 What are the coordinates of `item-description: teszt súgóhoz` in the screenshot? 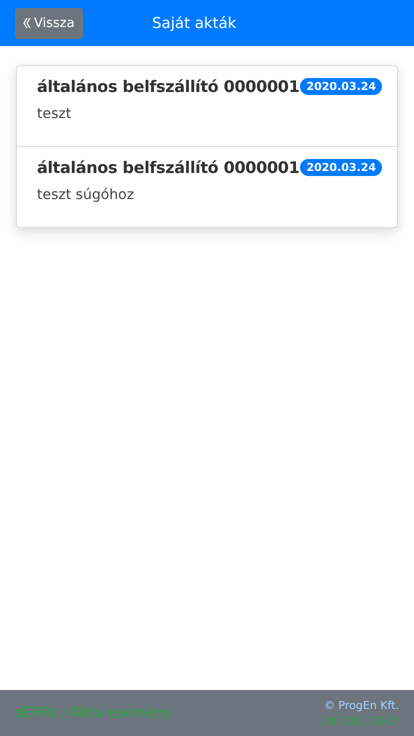 It's located at (86, 195).